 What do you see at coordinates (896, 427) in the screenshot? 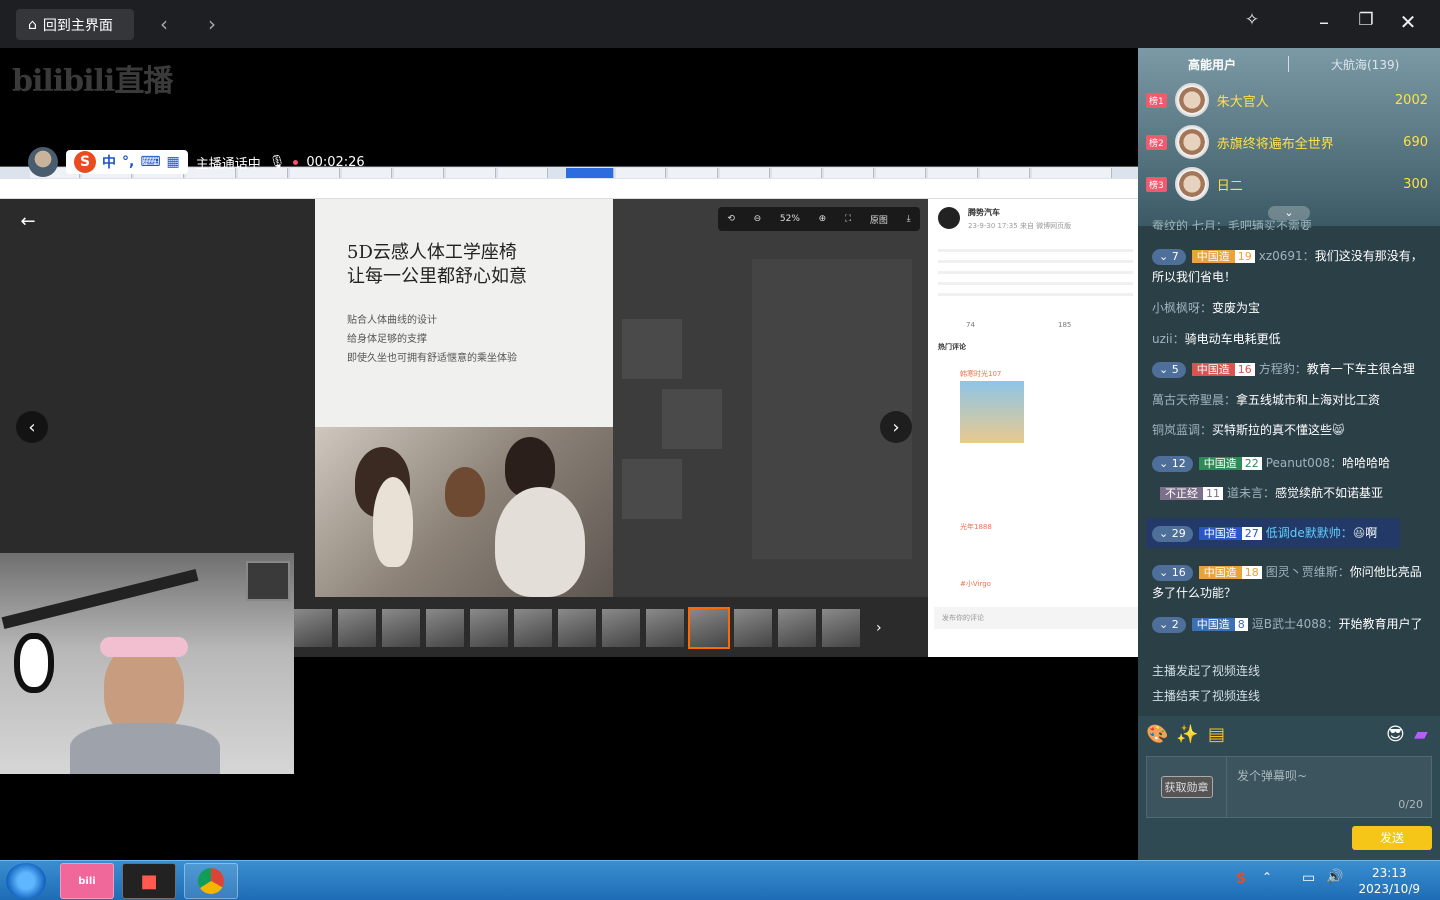
I see `next-image-icon: ›` at bounding box center [896, 427].